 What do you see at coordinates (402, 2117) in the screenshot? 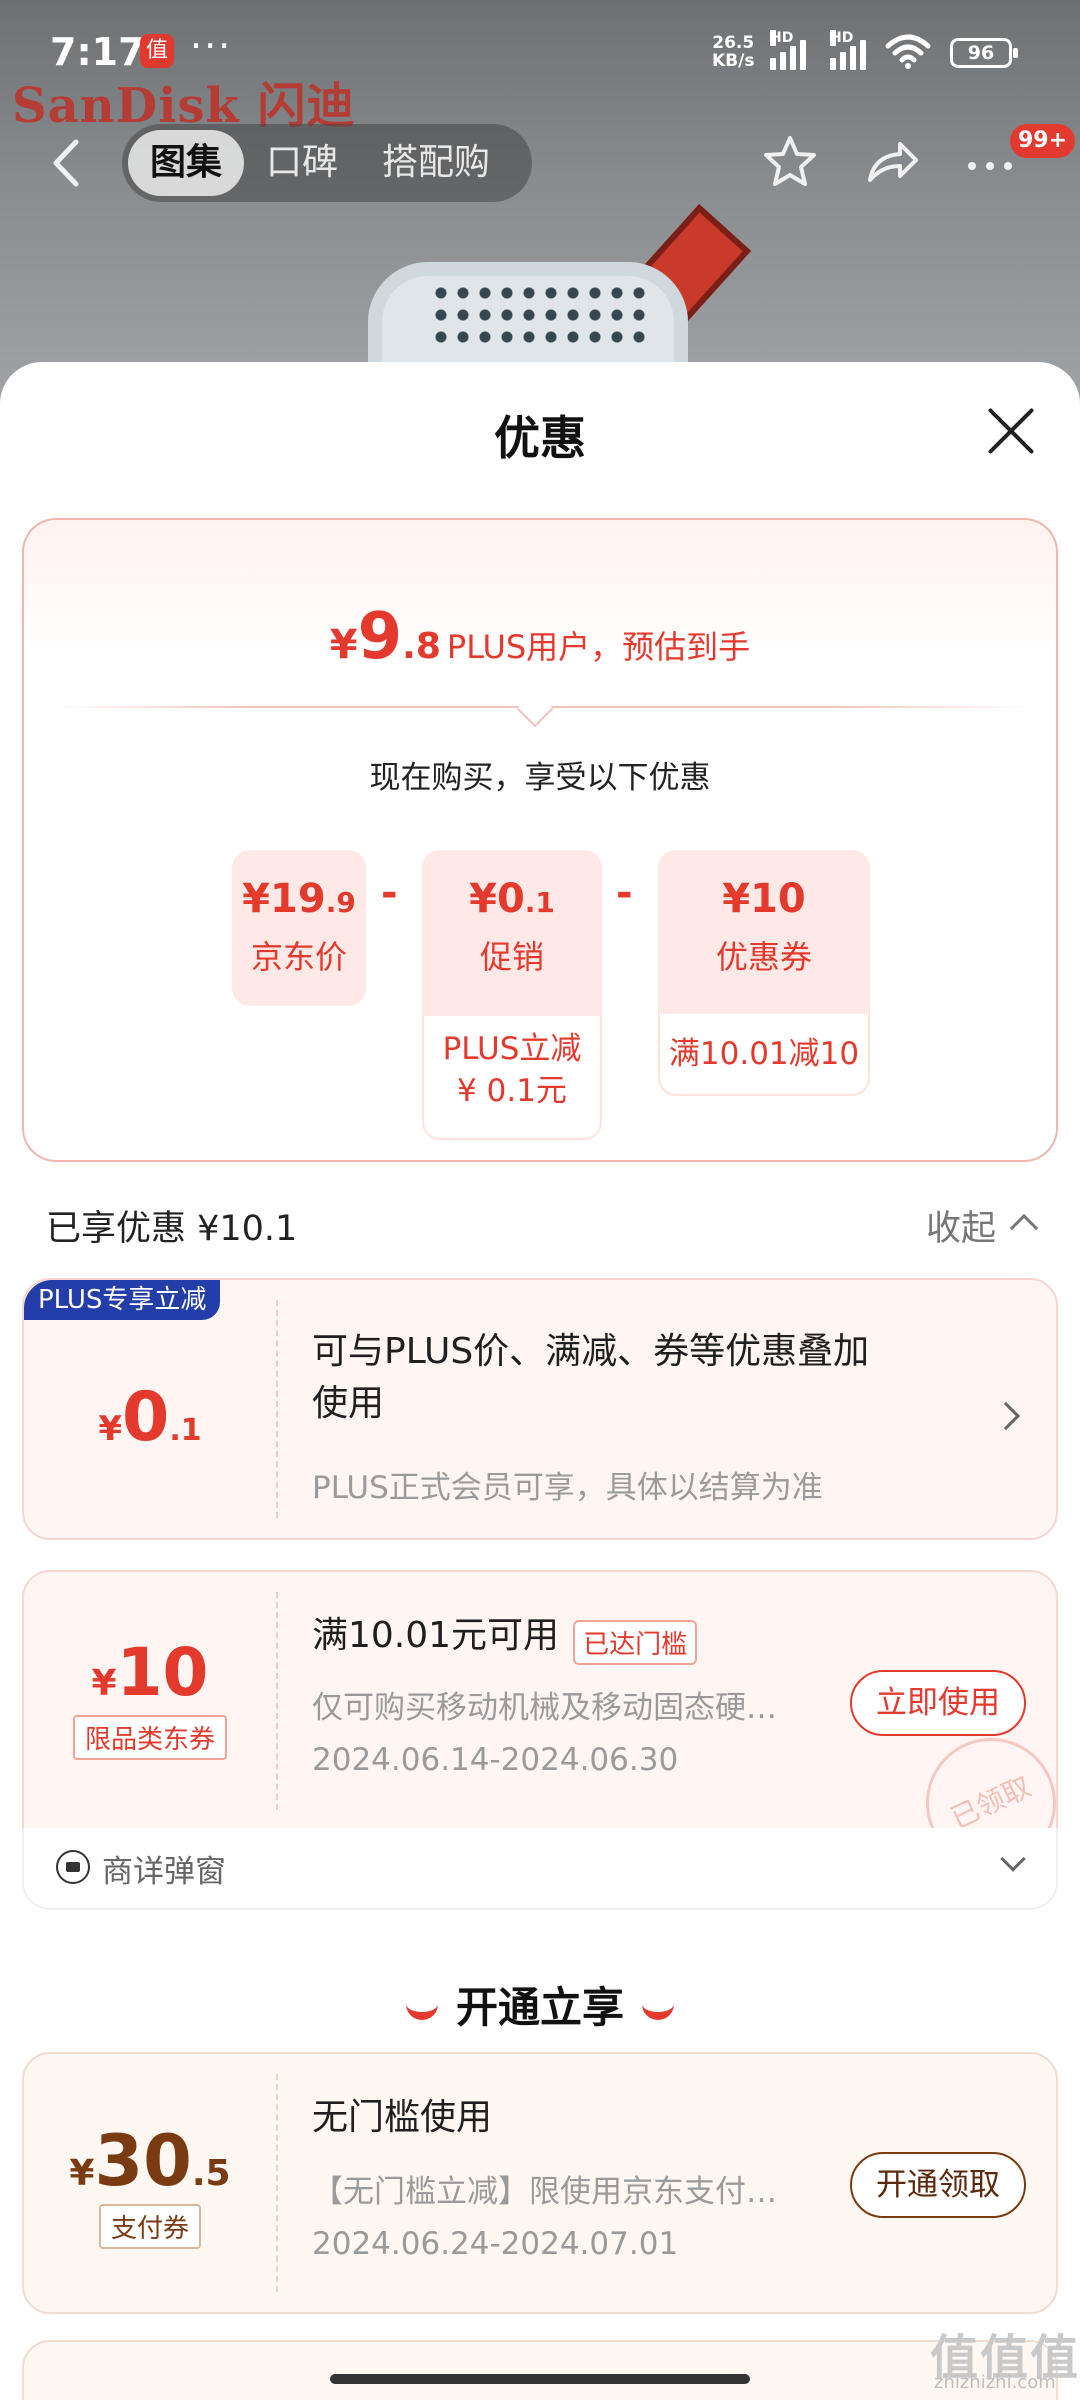
I see `coupon-title: 无门槛使用` at bounding box center [402, 2117].